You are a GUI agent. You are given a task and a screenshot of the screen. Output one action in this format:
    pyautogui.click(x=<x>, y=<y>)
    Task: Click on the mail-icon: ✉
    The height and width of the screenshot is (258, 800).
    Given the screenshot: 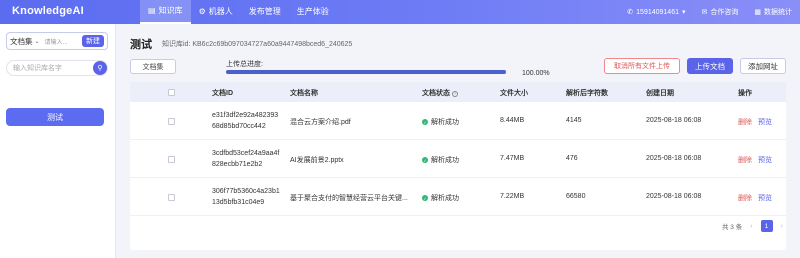 What is the action you would take?
    pyautogui.click(x=704, y=12)
    